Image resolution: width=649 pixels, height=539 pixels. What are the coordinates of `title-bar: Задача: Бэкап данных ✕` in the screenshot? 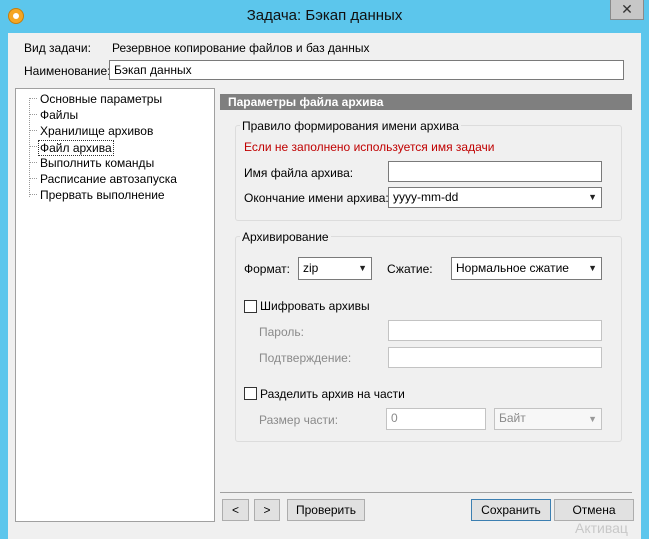 It's located at (324, 16).